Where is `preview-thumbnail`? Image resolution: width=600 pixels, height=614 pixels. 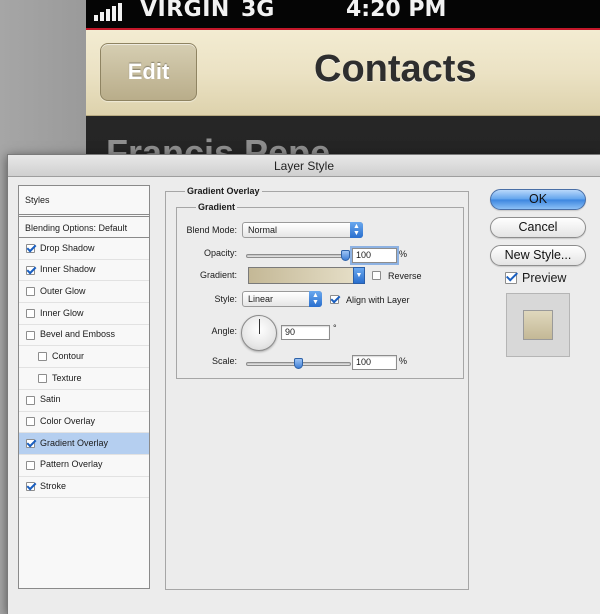 preview-thumbnail is located at coordinates (538, 325).